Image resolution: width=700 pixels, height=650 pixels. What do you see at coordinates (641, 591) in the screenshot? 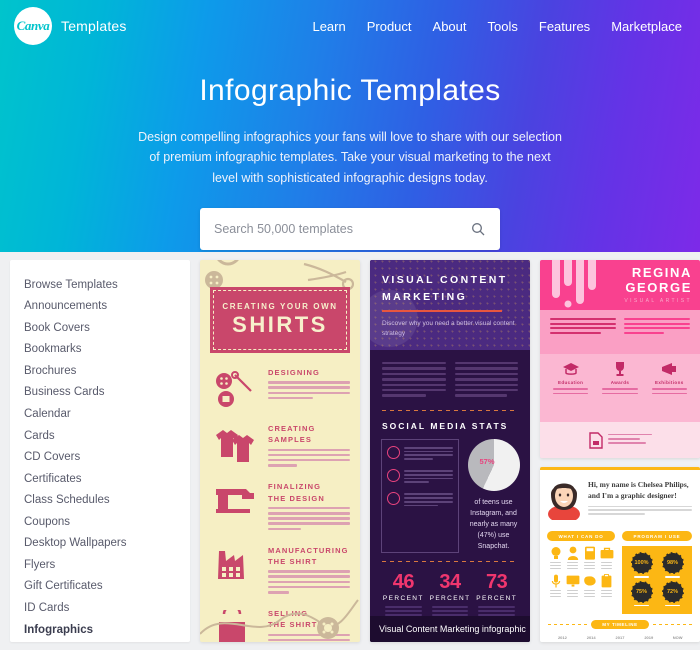
I see `program-percent: 75%` at bounding box center [641, 591].